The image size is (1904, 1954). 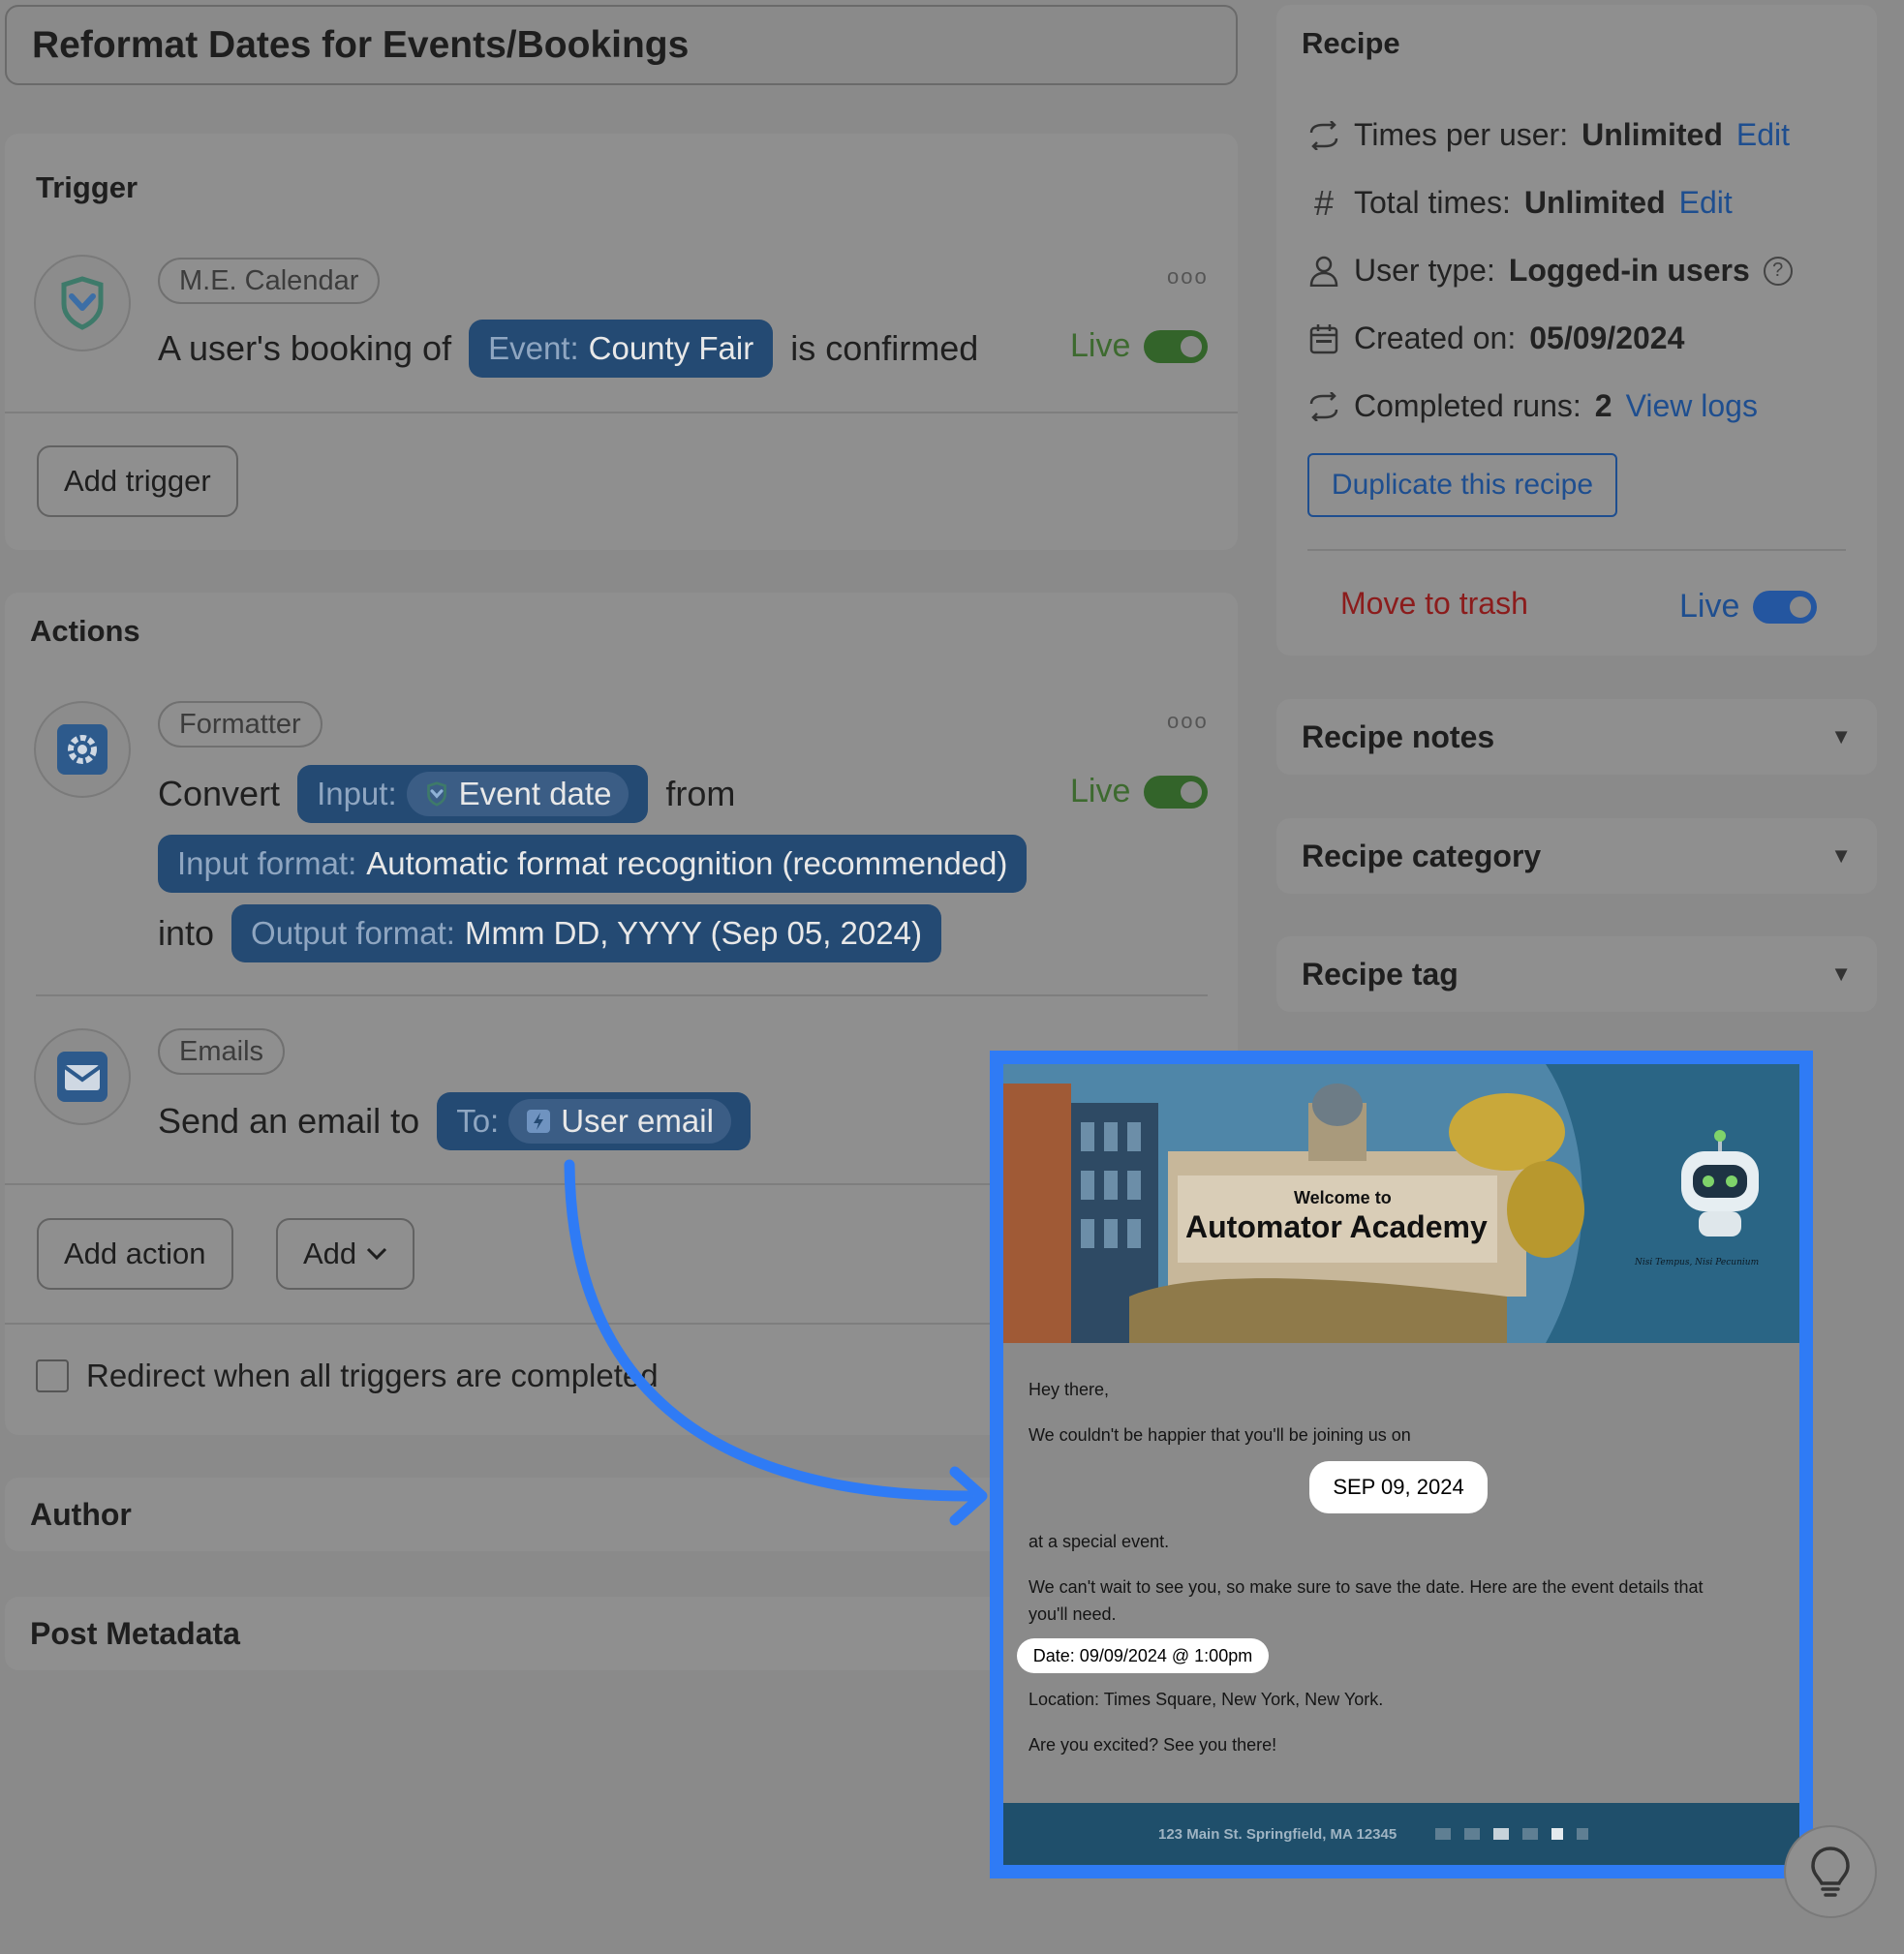 I want to click on help-button, so click(x=1831, y=1872).